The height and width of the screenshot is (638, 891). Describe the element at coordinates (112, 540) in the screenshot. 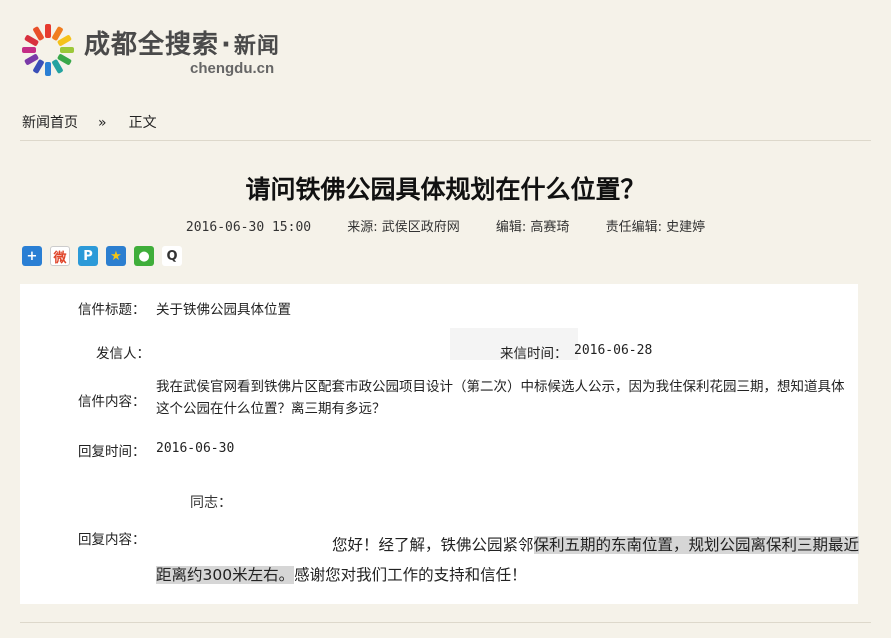

I see `reply-label: 回复内容：` at that location.